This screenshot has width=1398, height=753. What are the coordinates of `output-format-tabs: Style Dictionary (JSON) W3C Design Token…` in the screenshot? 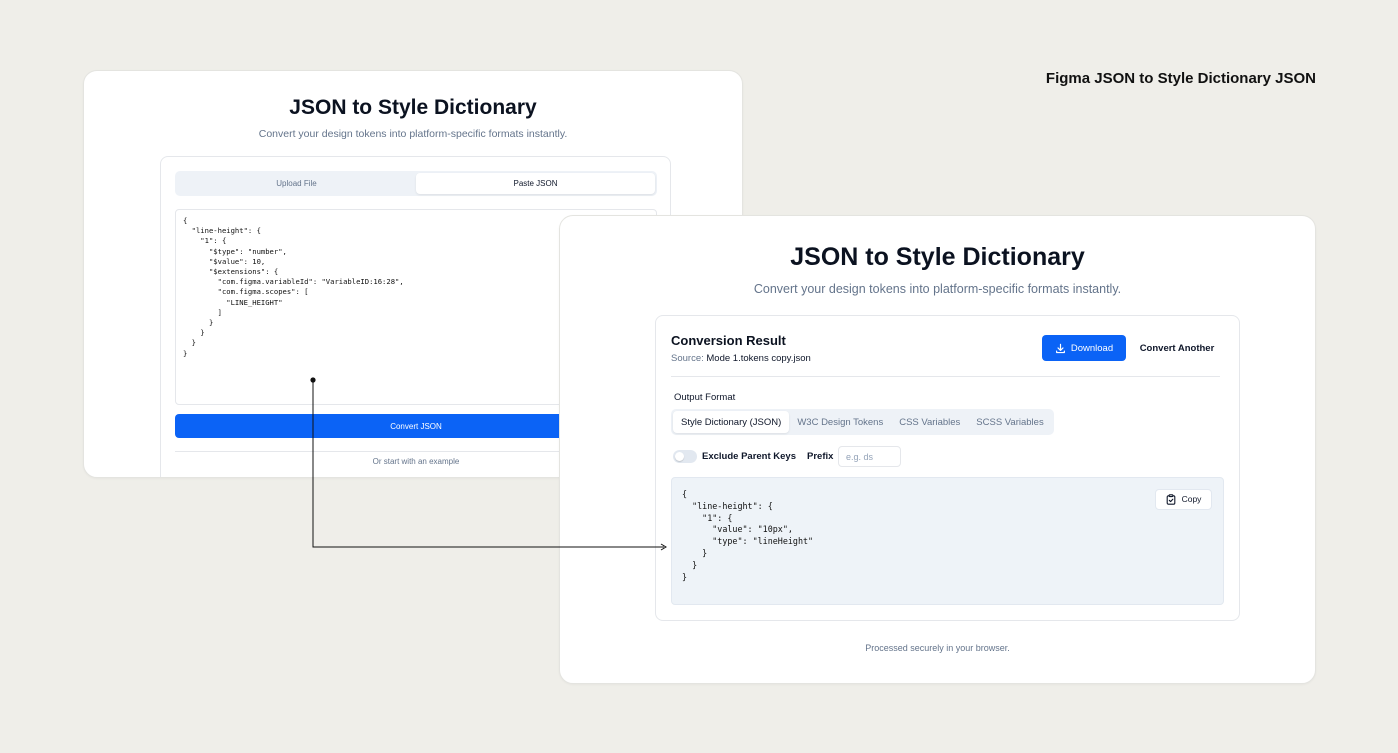 It's located at (862, 422).